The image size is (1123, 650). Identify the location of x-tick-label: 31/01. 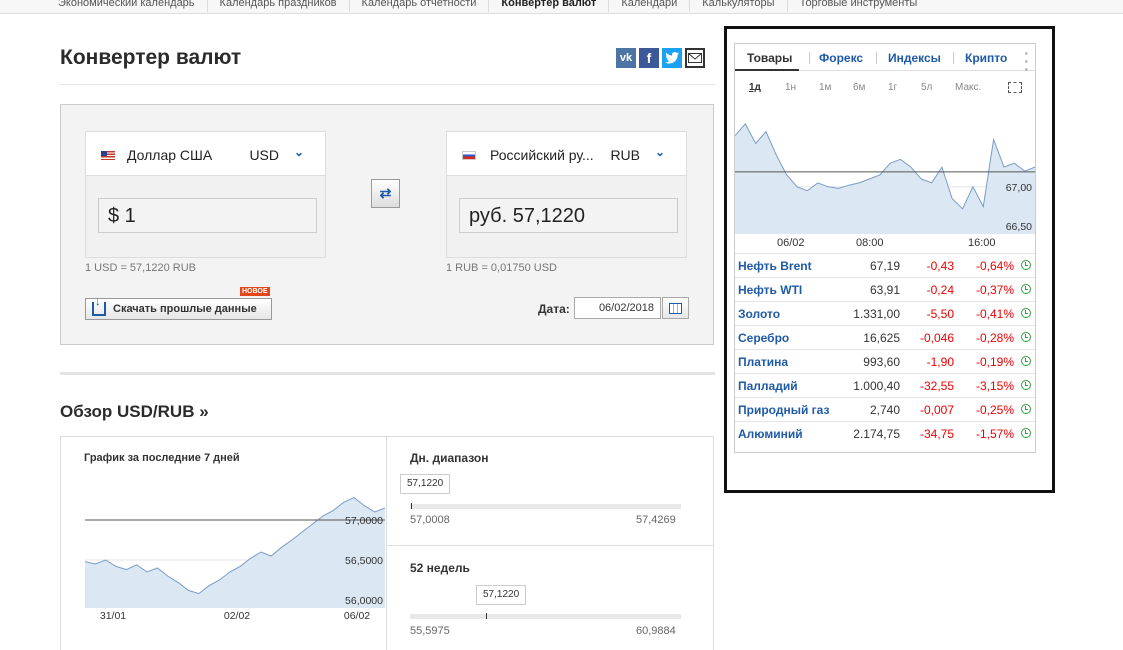
(113, 616).